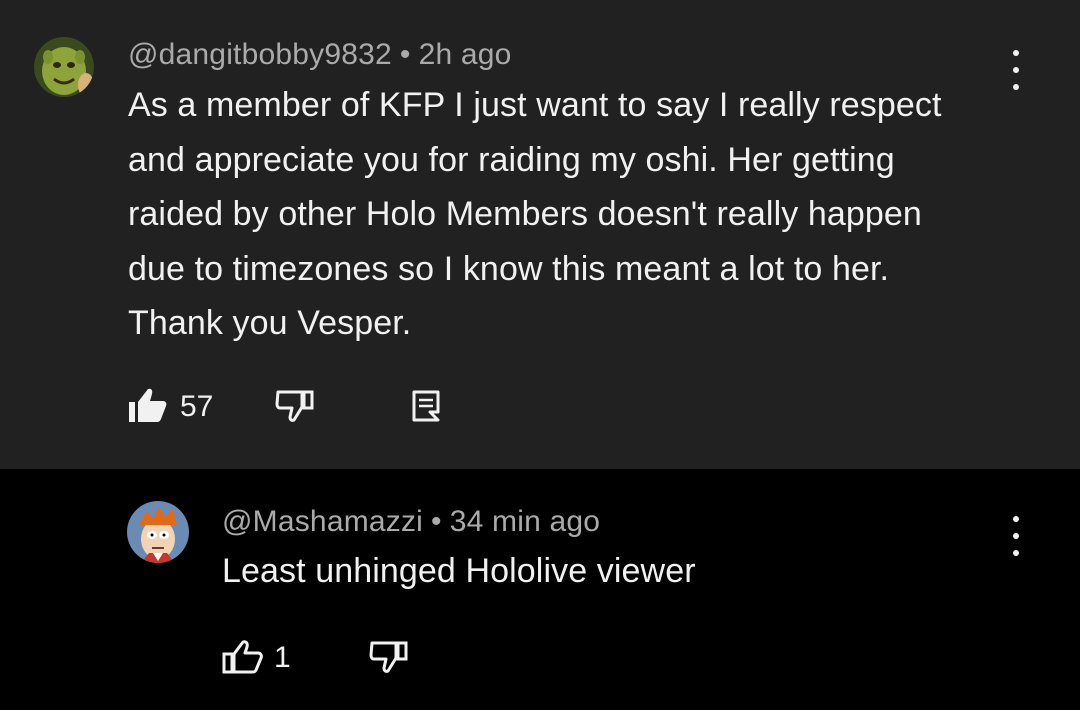  What do you see at coordinates (270, 323) in the screenshot?
I see `comment-line: Thank you Vesper.` at bounding box center [270, 323].